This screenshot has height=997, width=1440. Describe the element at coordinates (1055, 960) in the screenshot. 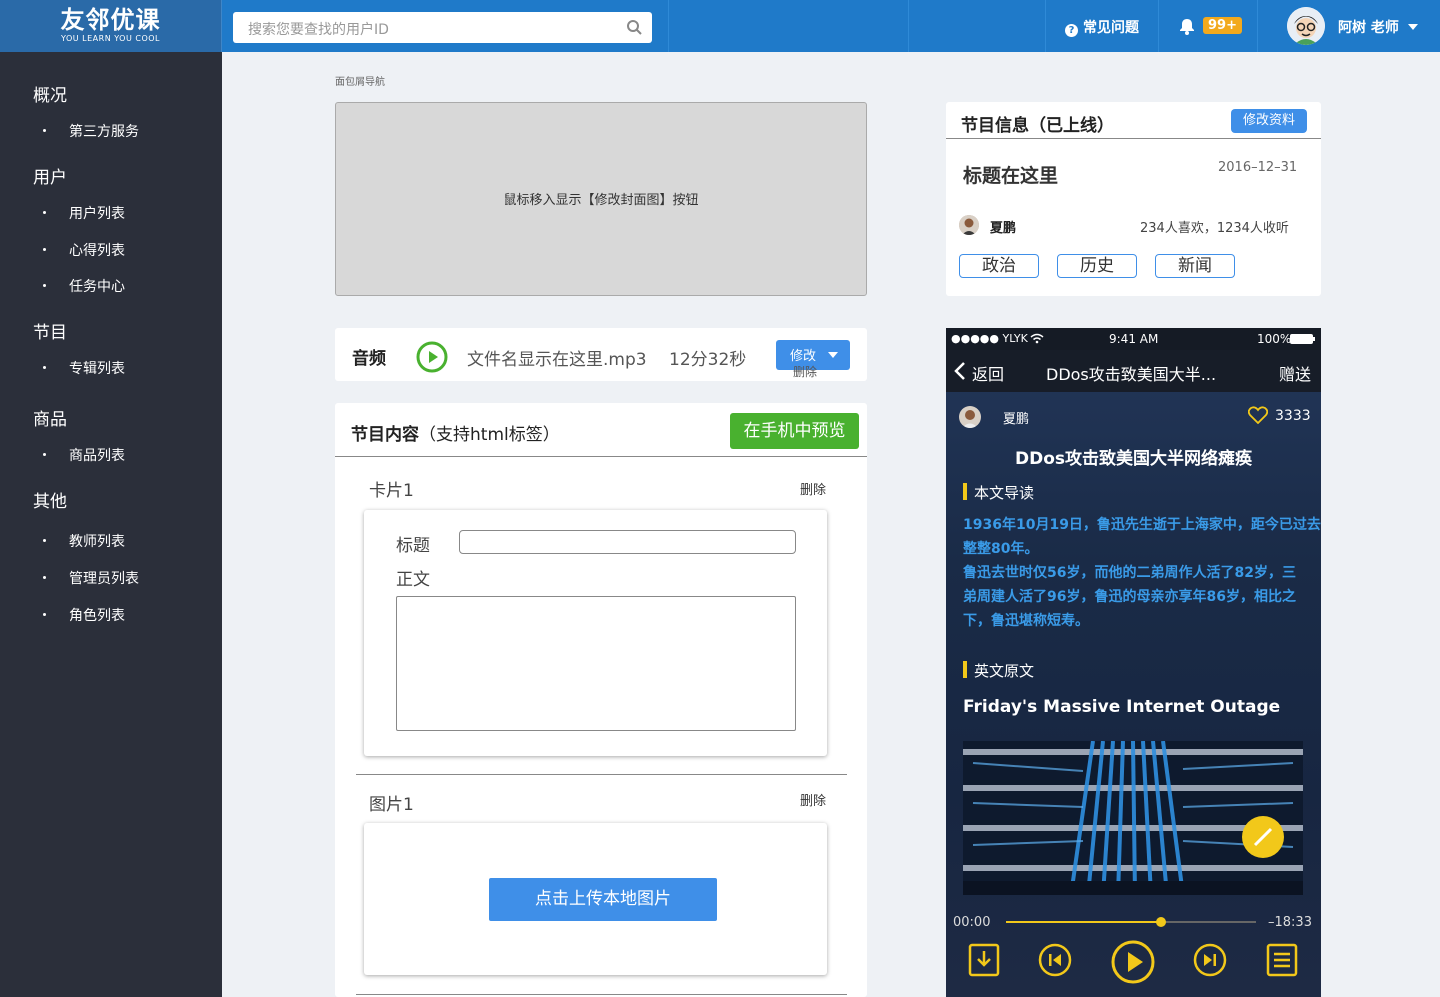

I see `previous-icon` at that location.